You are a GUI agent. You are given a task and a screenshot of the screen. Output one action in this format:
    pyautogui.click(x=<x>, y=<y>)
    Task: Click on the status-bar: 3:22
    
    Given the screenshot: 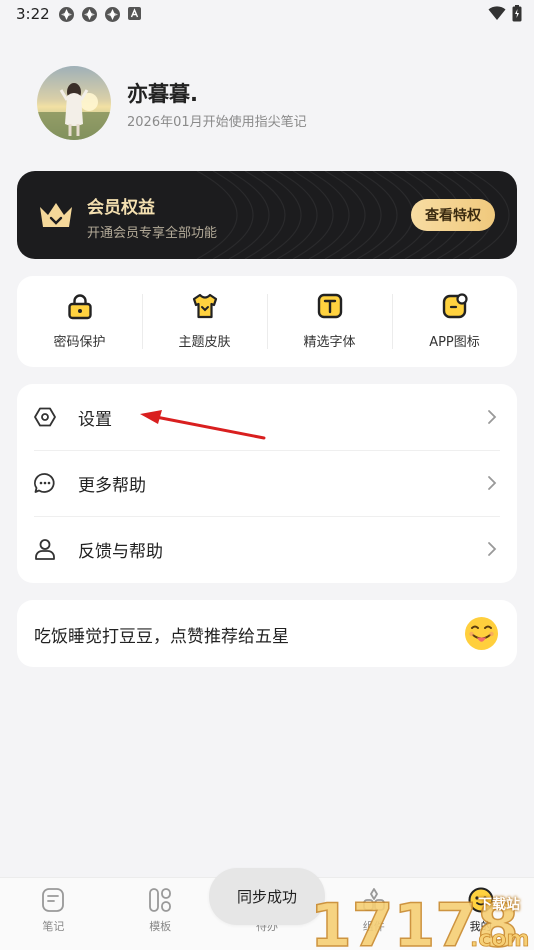 What is the action you would take?
    pyautogui.click(x=267, y=15)
    